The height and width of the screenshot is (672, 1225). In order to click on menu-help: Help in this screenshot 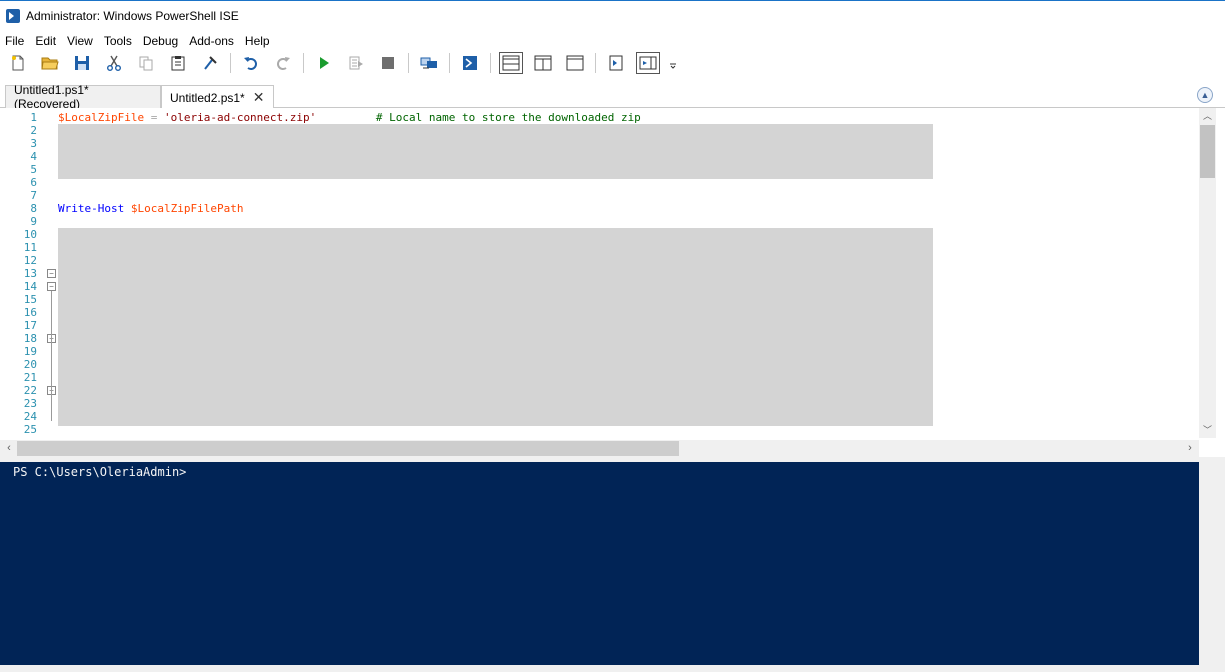, I will do `click(257, 41)`.